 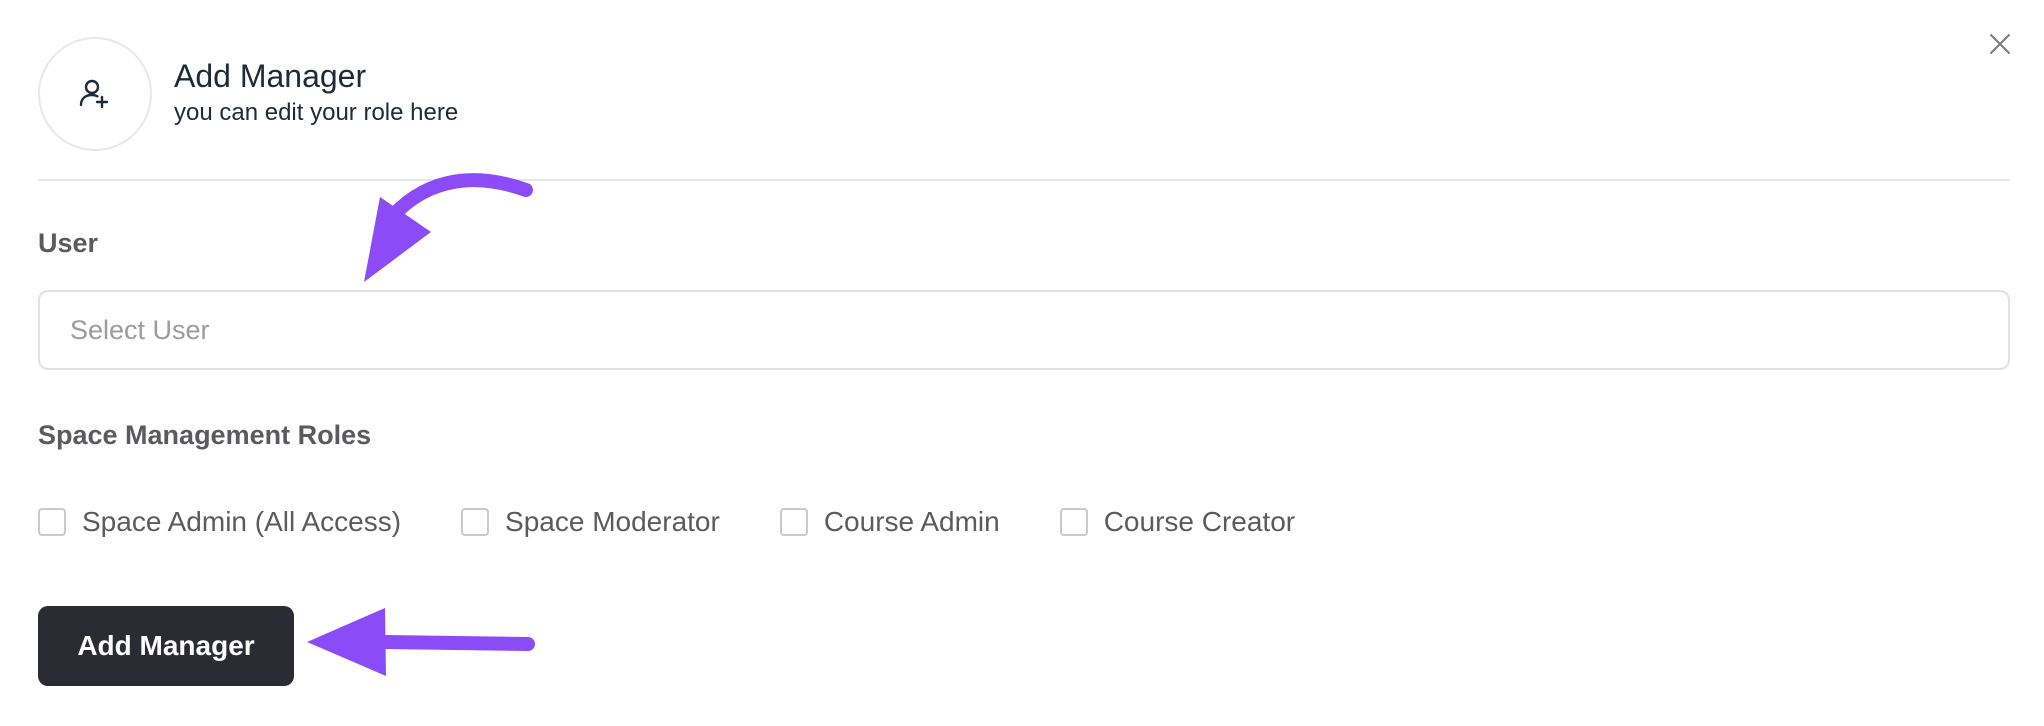 What do you see at coordinates (612, 521) in the screenshot?
I see `space-moderator-label: Space Moderator` at bounding box center [612, 521].